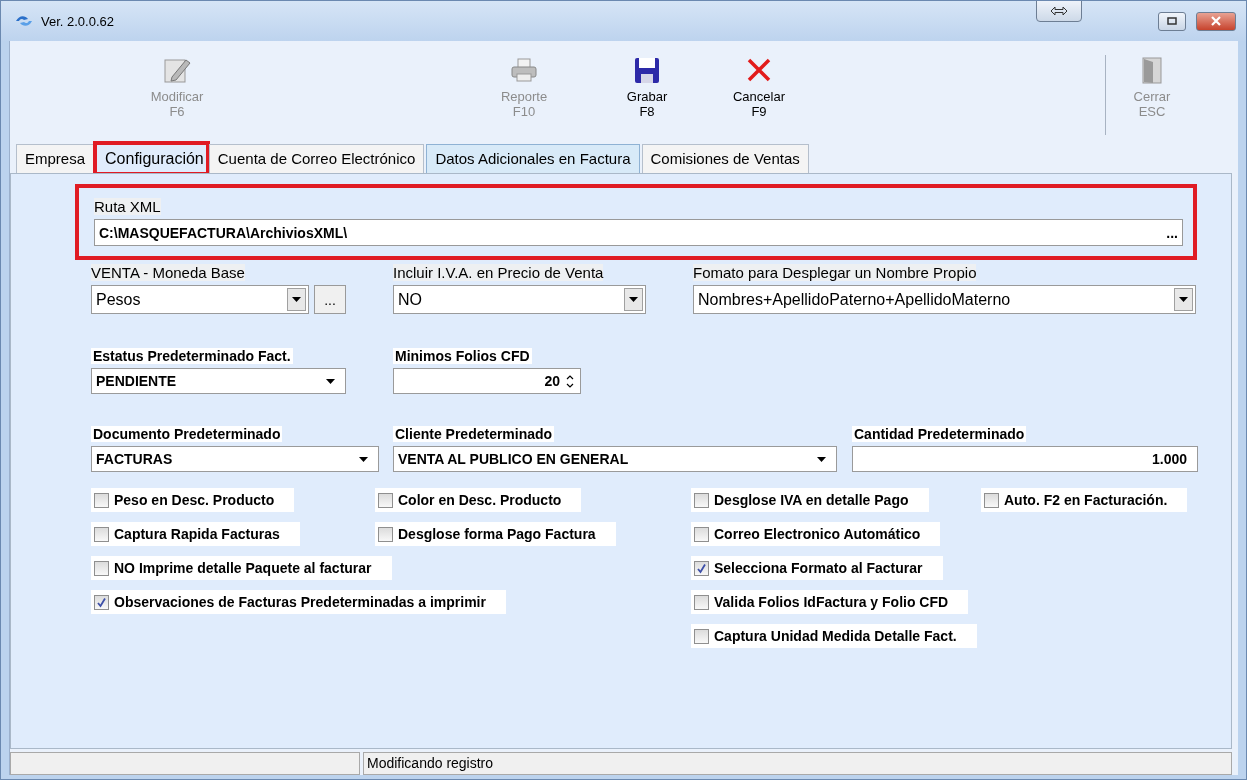  What do you see at coordinates (462, 356) in the screenshot?
I see `field-label: Minimos Folios CFD` at bounding box center [462, 356].